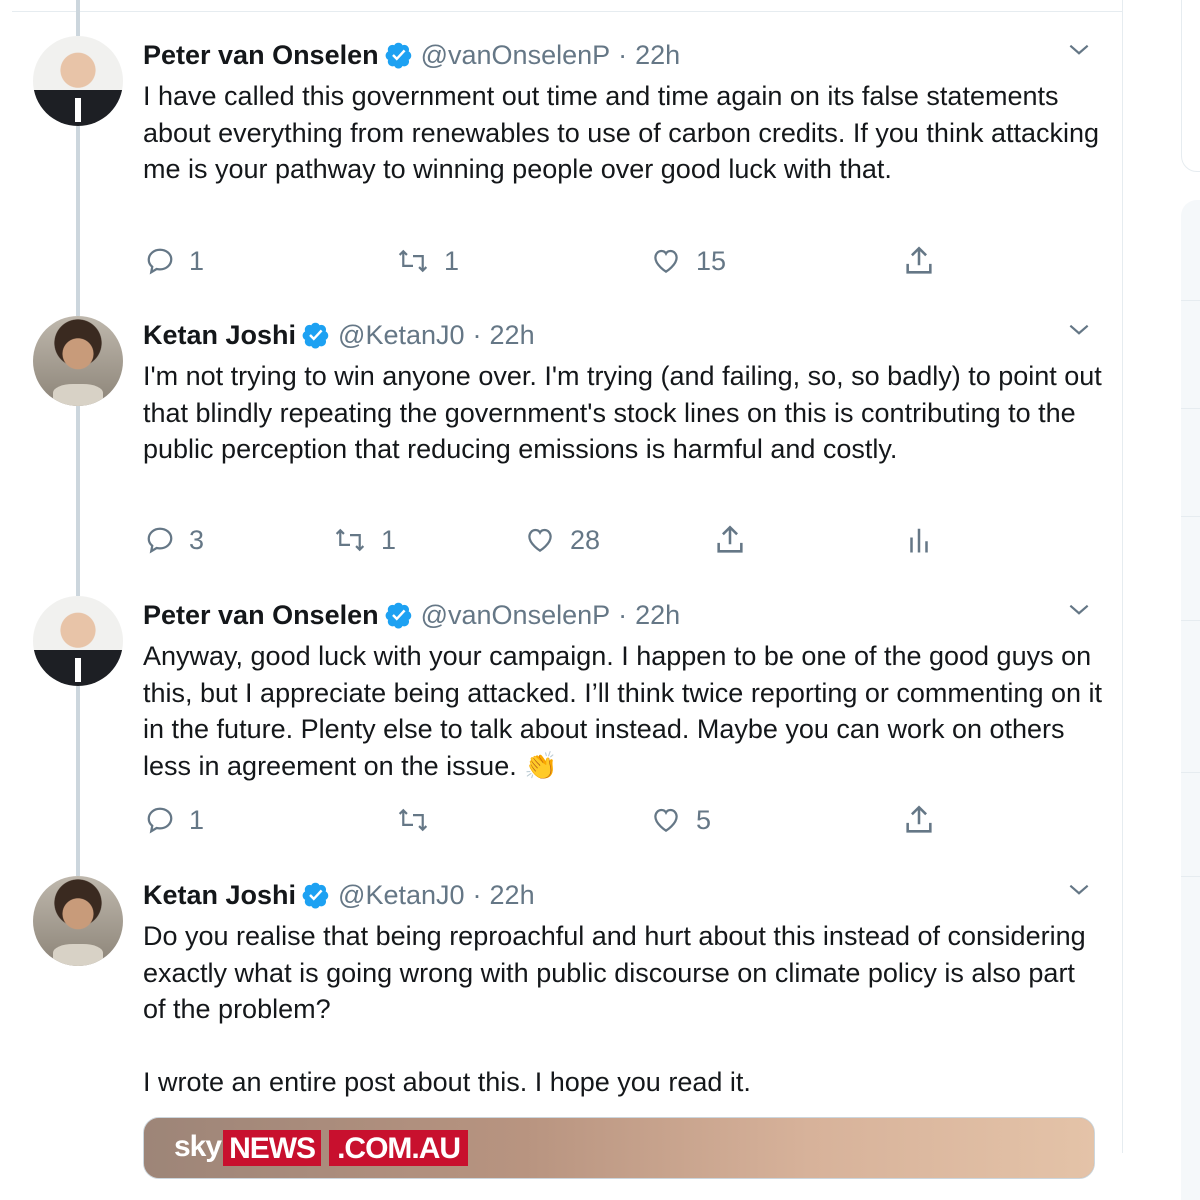  I want to click on retweet-button, so click(420, 820).